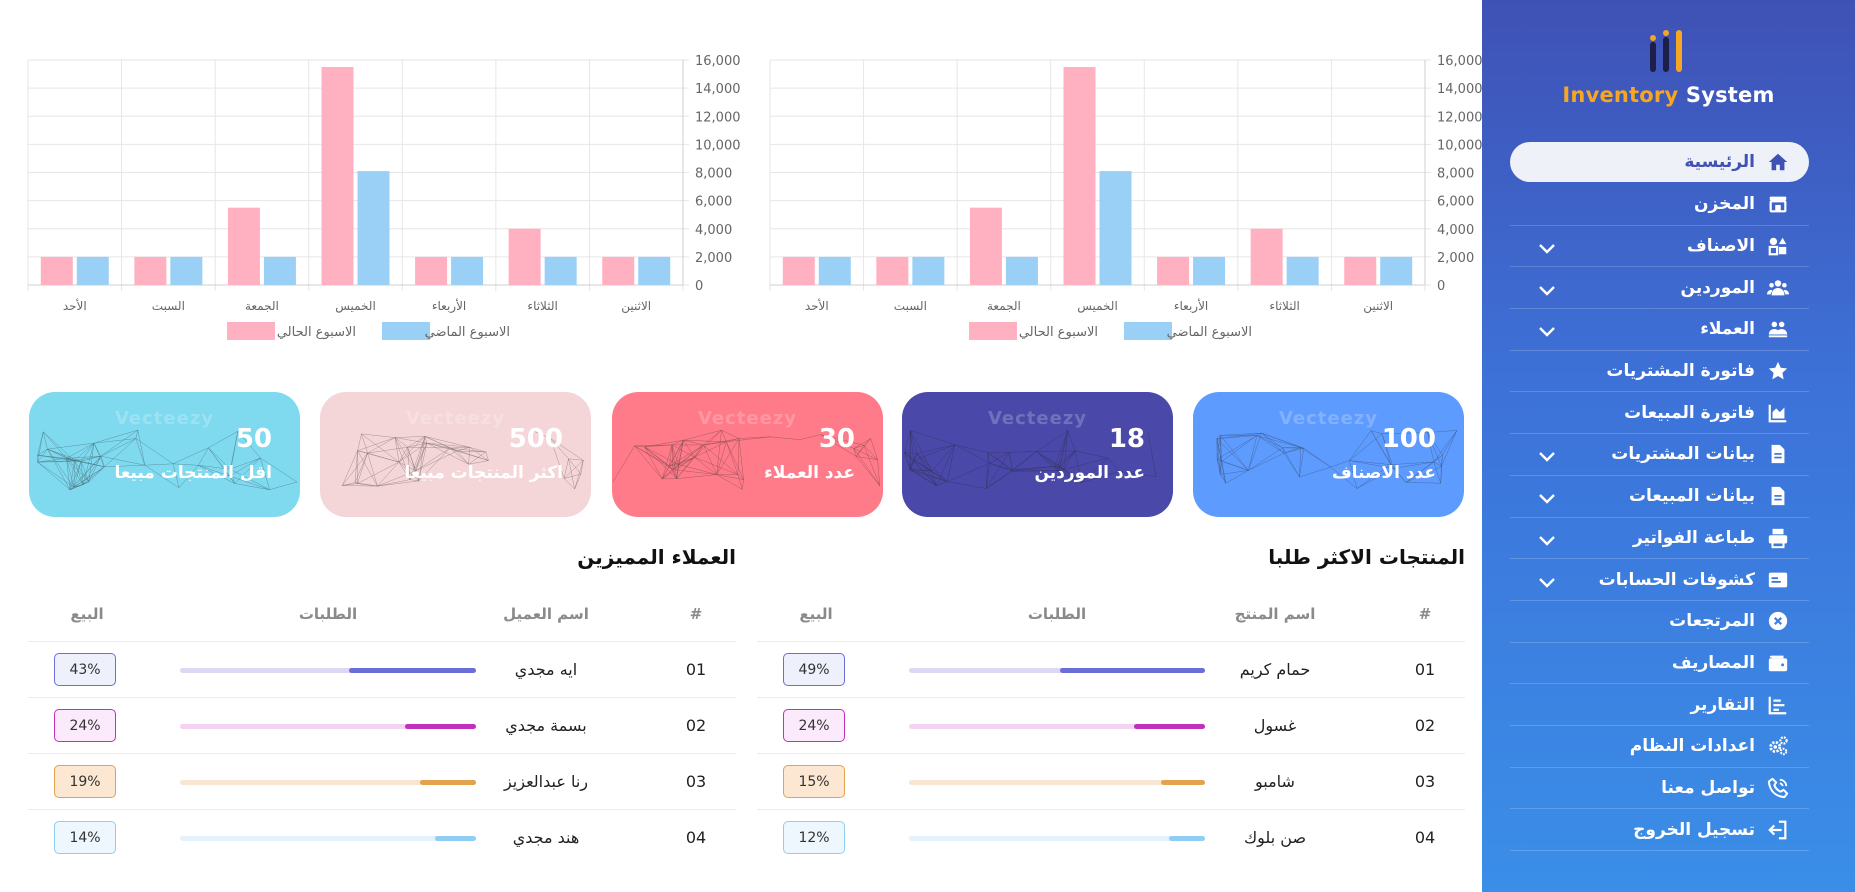 Image resolution: width=1855 pixels, height=892 pixels. Describe the element at coordinates (1659, 288) in the screenshot. I see `sidebar-item-3: الموردين` at that location.